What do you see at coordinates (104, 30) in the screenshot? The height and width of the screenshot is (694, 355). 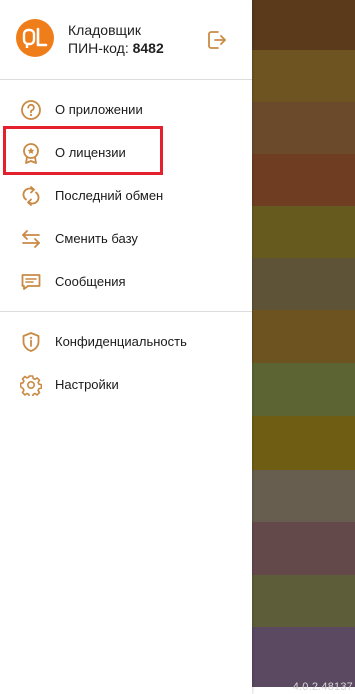 I see `user-name: Кладовщик` at bounding box center [104, 30].